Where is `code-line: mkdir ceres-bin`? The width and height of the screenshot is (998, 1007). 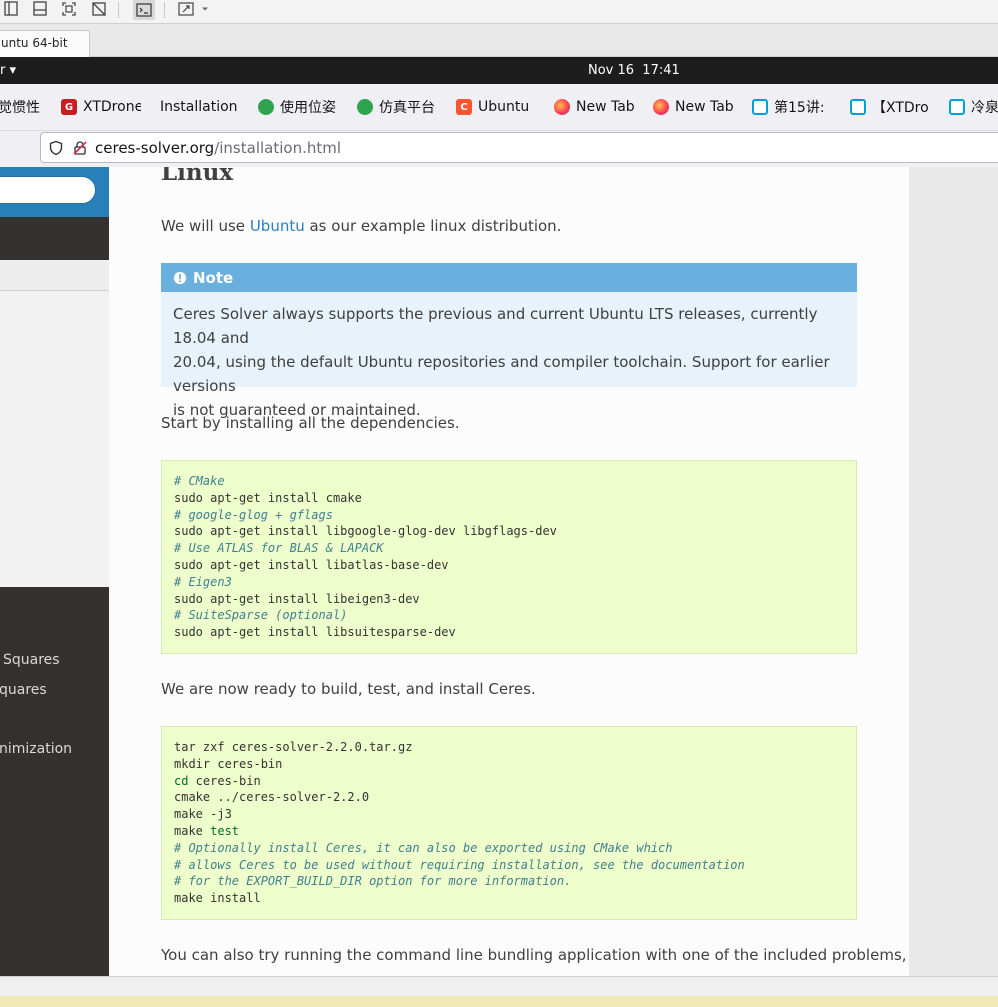
code-line: mkdir ceres-bin is located at coordinates (509, 764).